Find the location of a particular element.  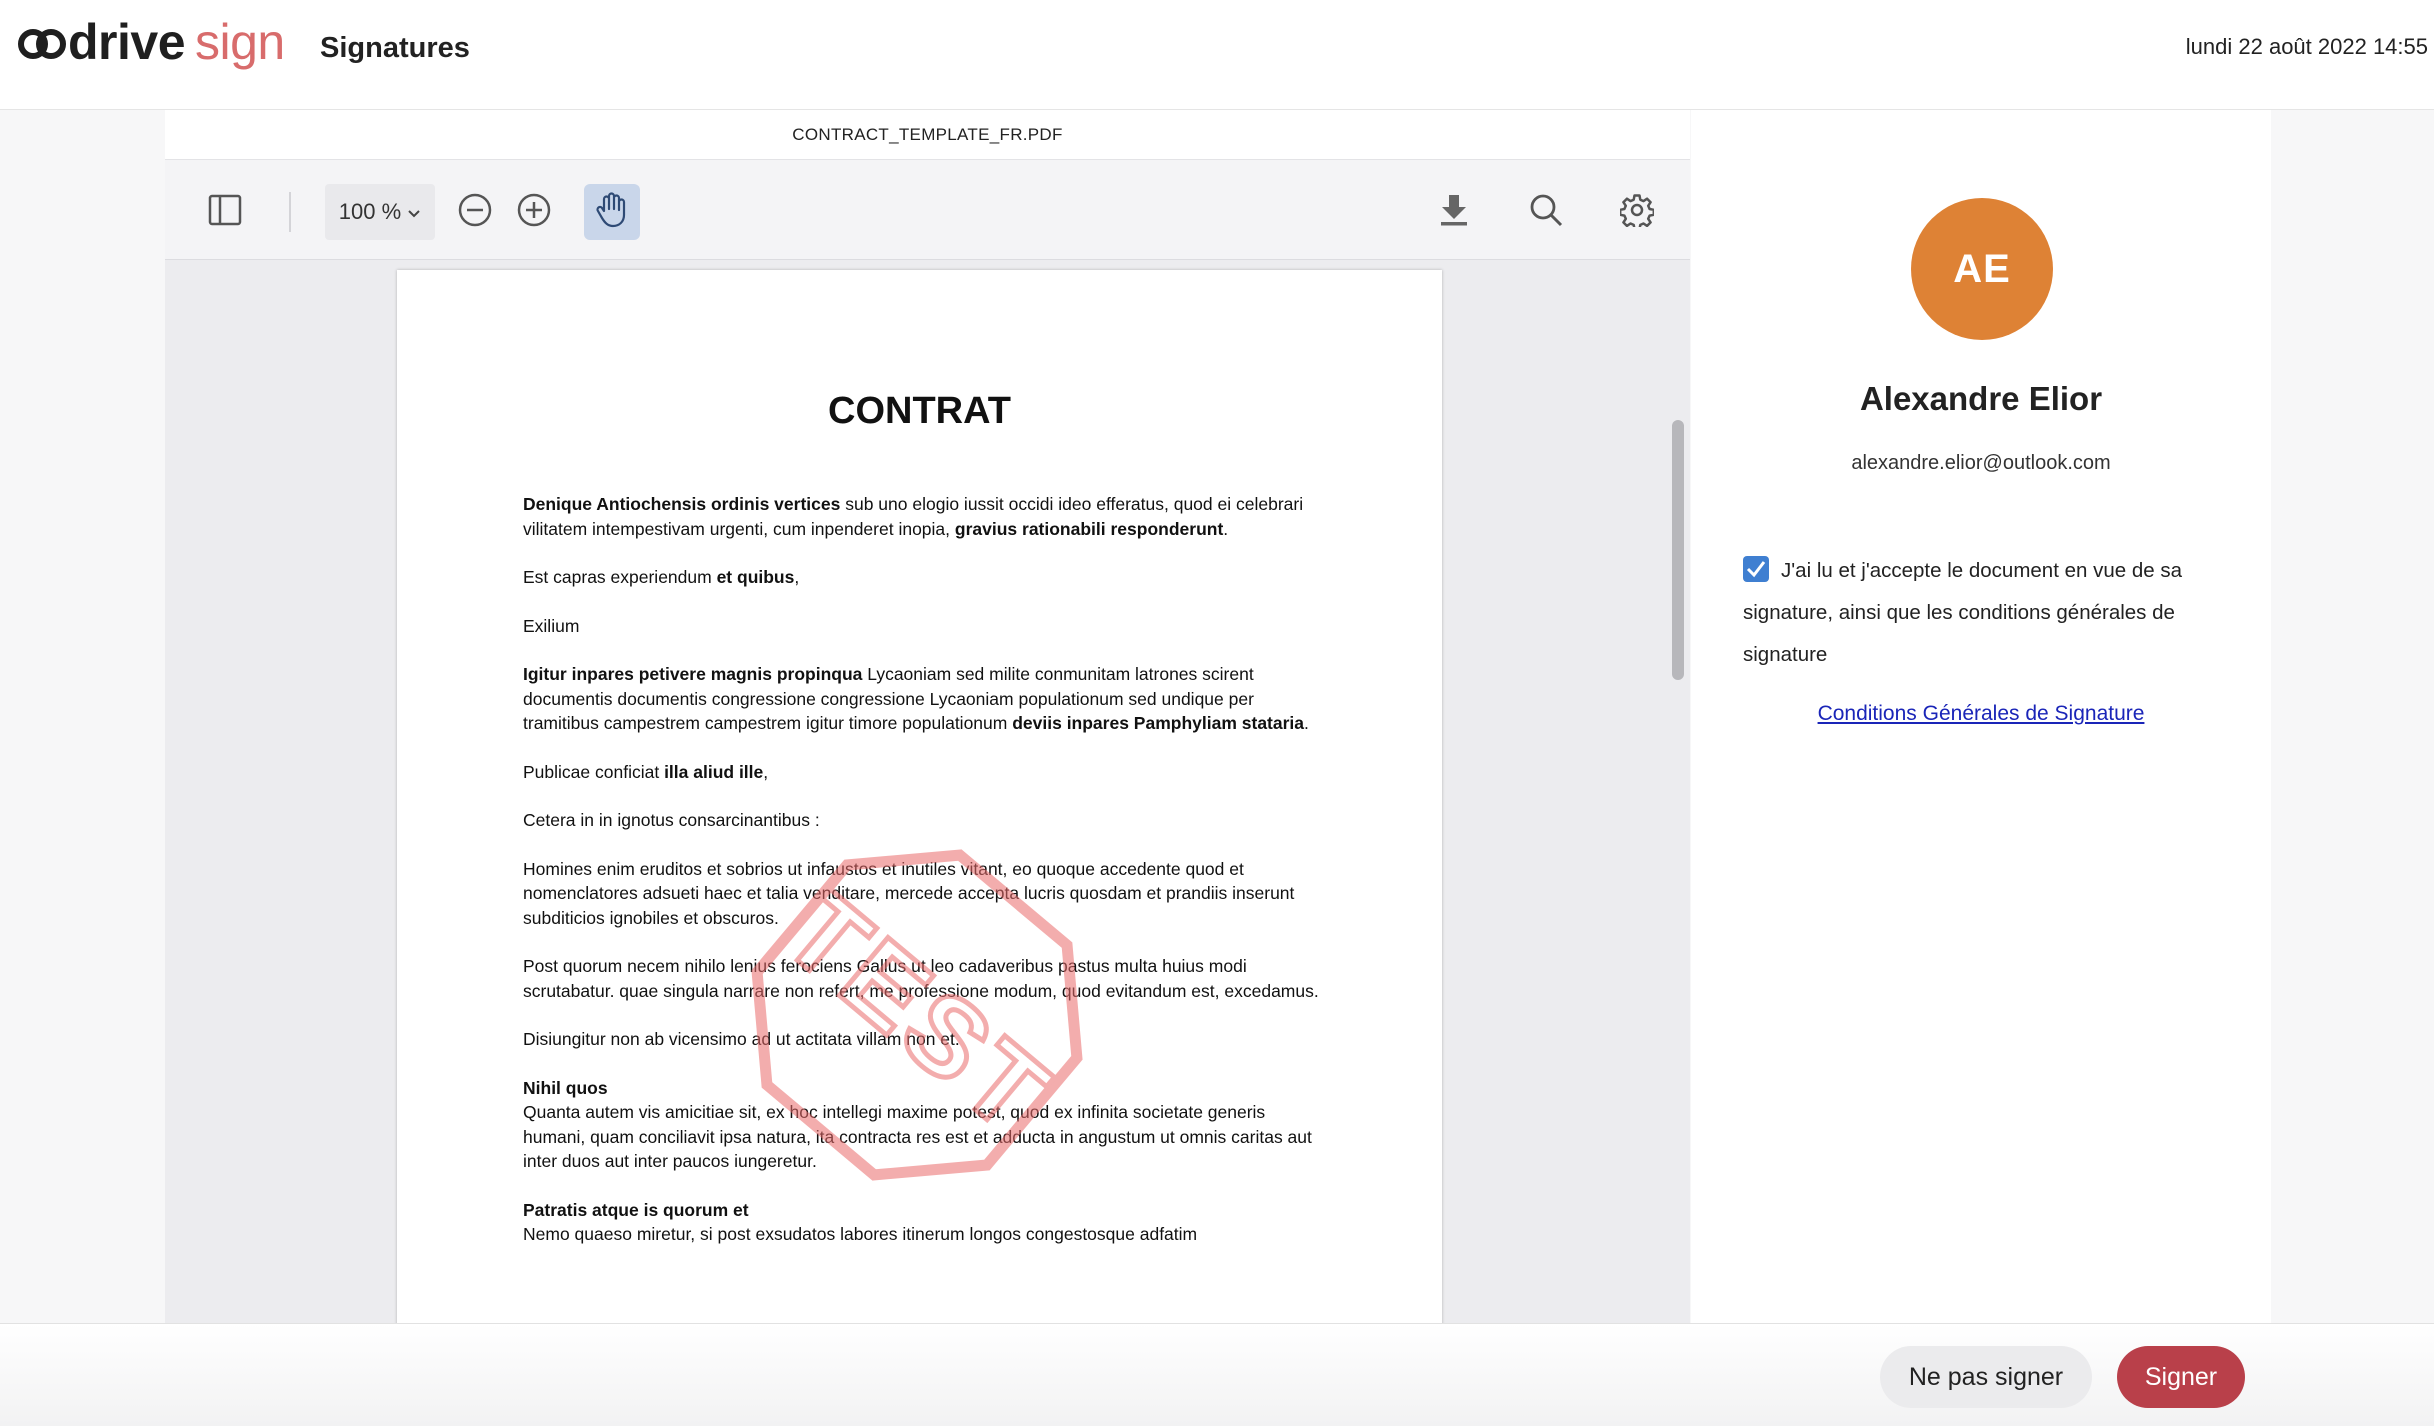

consent-checkbox is located at coordinates (1756, 569).